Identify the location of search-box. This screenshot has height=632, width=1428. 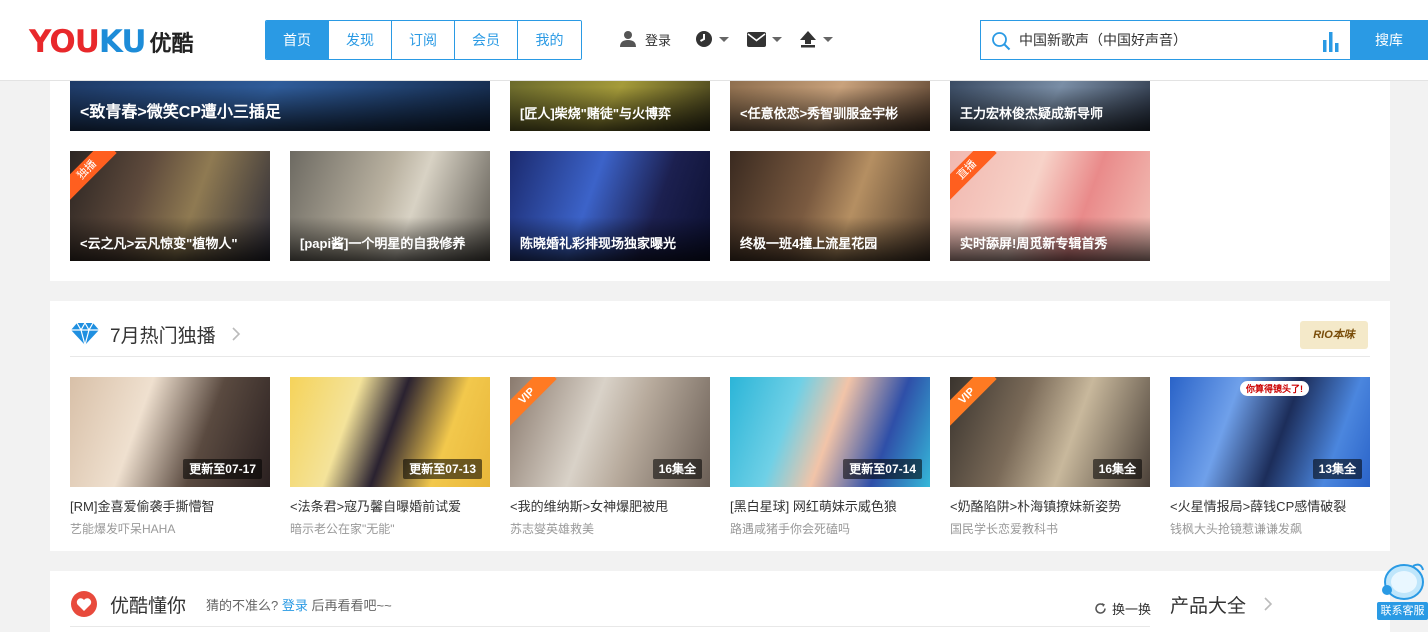
(1165, 40).